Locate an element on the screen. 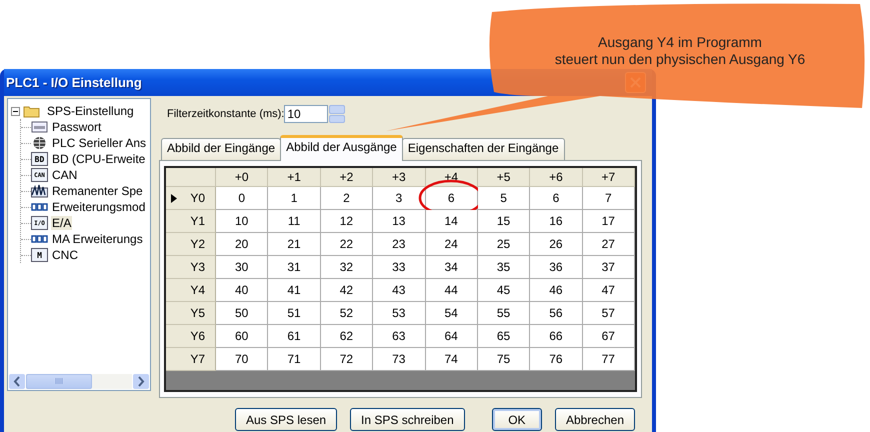 The height and width of the screenshot is (432, 870). table-cell: 71 is located at coordinates (294, 359).